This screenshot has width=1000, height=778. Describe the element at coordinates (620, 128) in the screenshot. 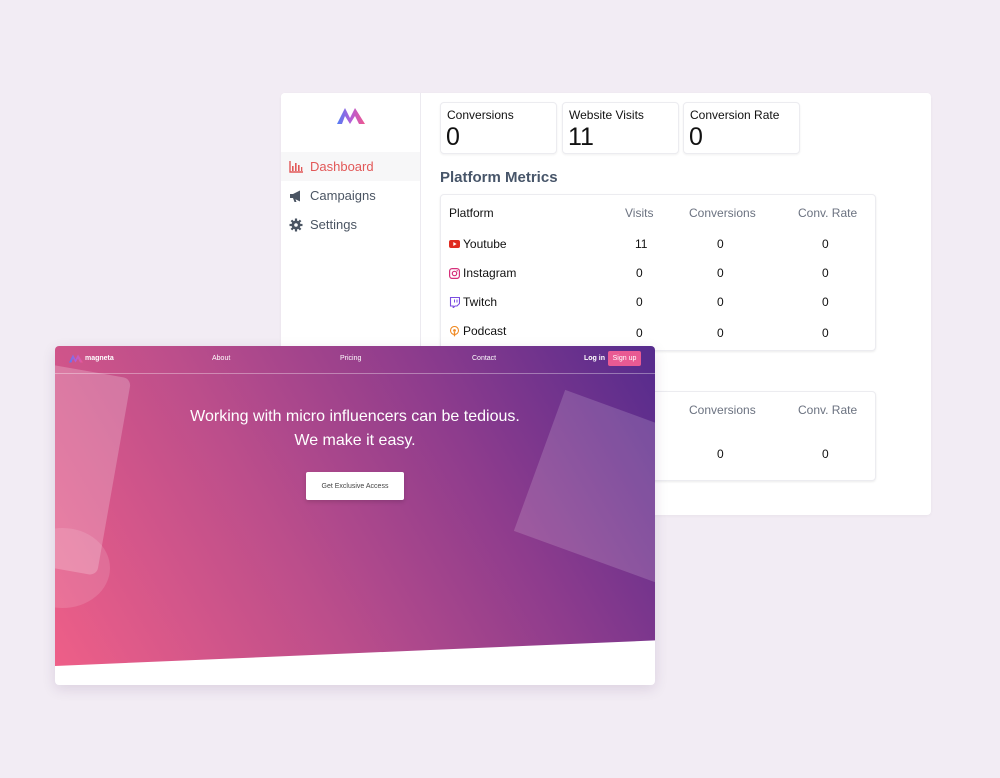

I see `stat-card-website-visits: Website Visits 11` at that location.